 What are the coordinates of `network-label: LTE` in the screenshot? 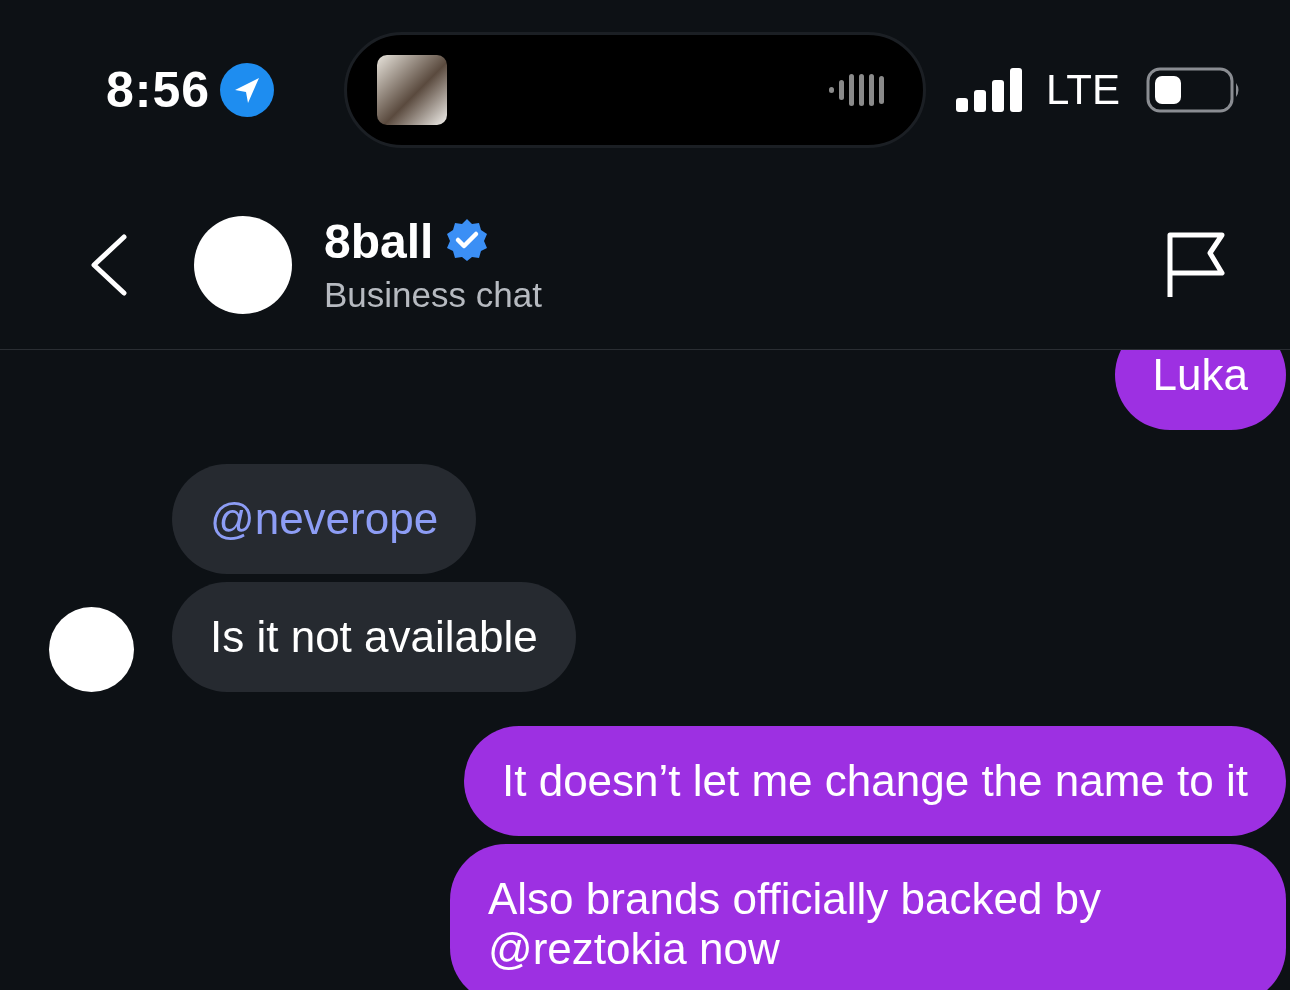 It's located at (1083, 90).